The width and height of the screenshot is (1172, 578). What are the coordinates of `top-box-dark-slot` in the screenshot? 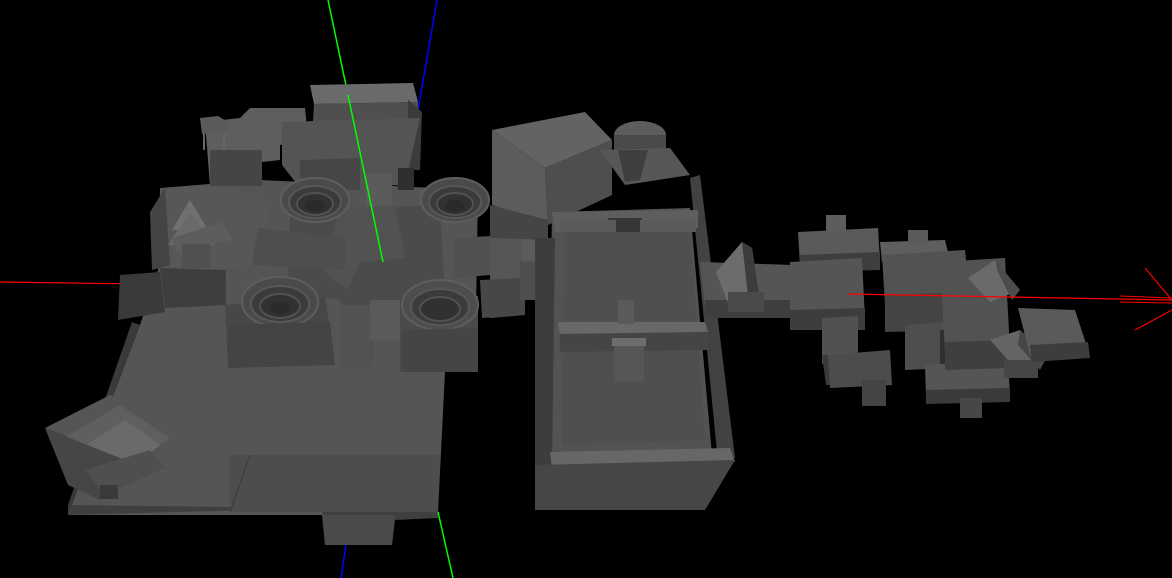 It's located at (406, 179).